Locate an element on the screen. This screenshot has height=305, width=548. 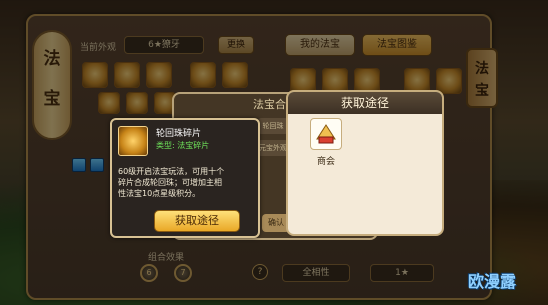
item-desc-line: 60级开启法宝玩法，可用十个 is located at coordinates (171, 171).